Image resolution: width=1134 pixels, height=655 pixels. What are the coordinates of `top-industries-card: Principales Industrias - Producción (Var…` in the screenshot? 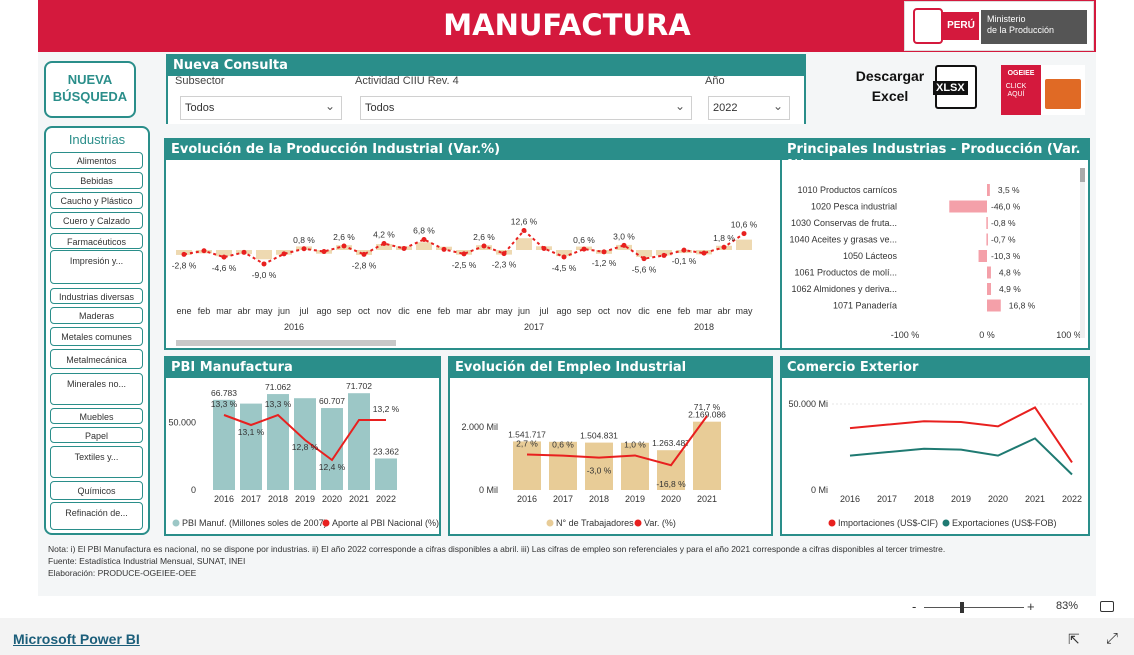 It's located at (935, 244).